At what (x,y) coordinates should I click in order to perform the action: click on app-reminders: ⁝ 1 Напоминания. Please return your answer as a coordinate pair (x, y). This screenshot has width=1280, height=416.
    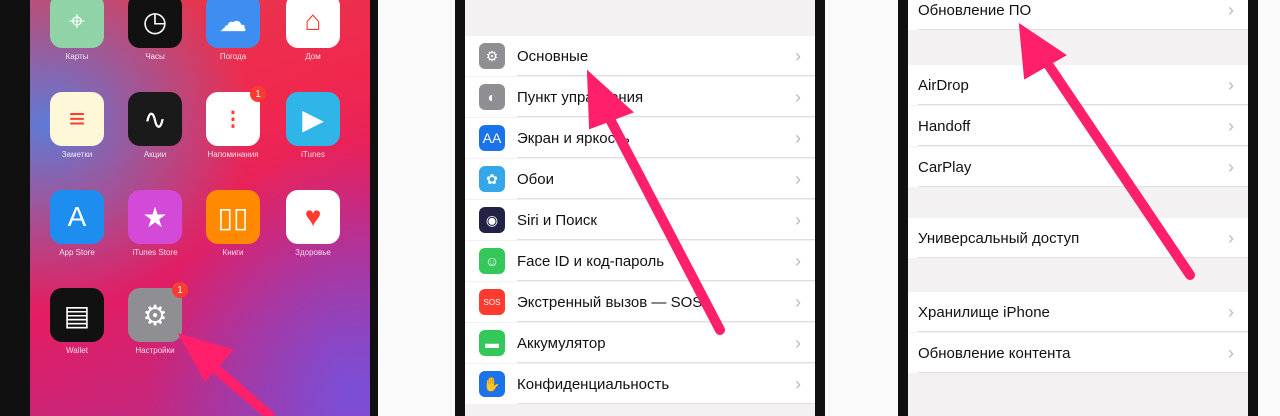
    Looking at the image, I should click on (236, 122).